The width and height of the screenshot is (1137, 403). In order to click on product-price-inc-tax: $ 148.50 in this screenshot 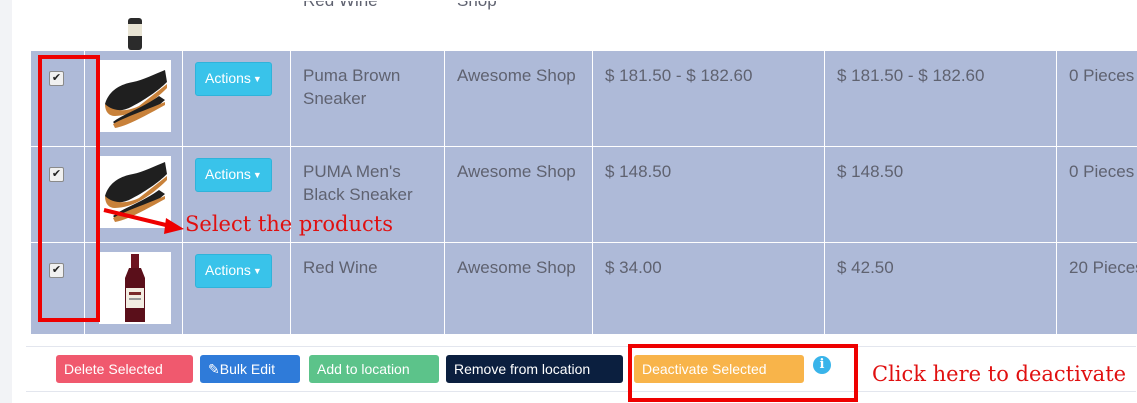, I will do `click(940, 194)`.